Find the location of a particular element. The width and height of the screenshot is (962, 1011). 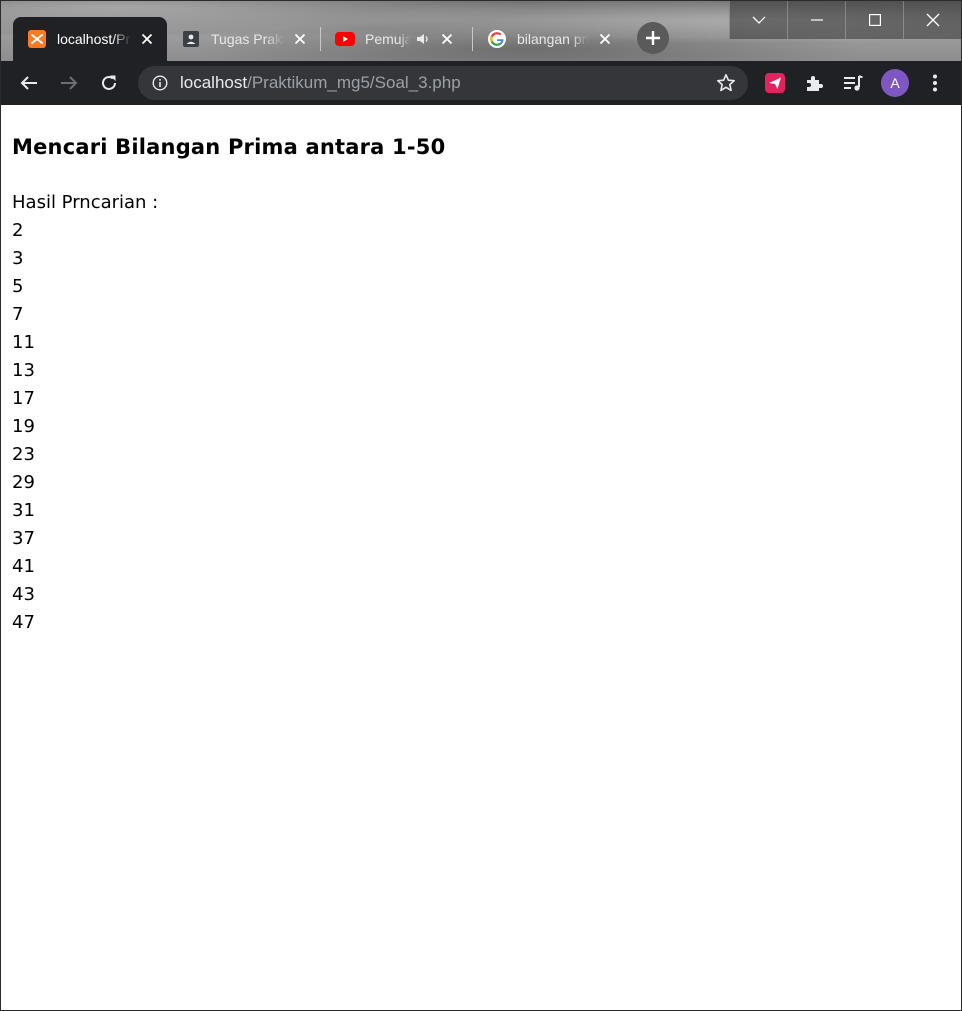

tab-search-button is located at coordinates (758, 20).